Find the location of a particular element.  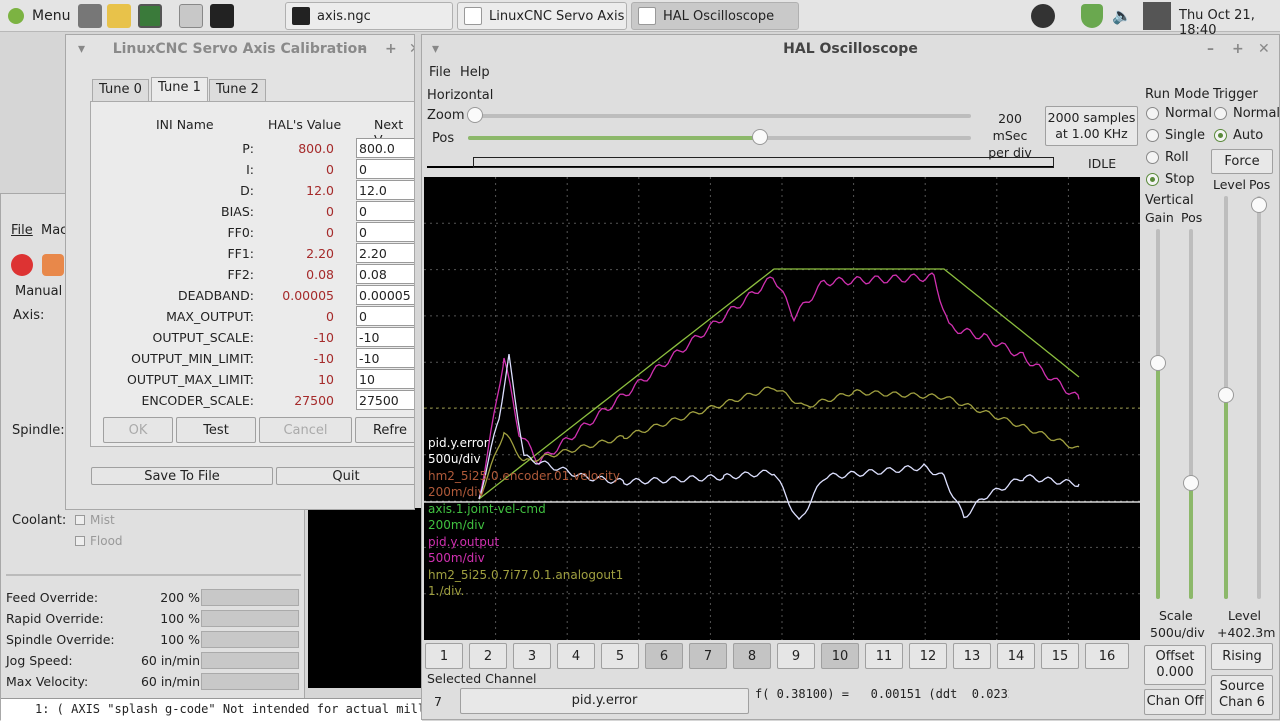

gain-slider-knob is located at coordinates (1158, 363).